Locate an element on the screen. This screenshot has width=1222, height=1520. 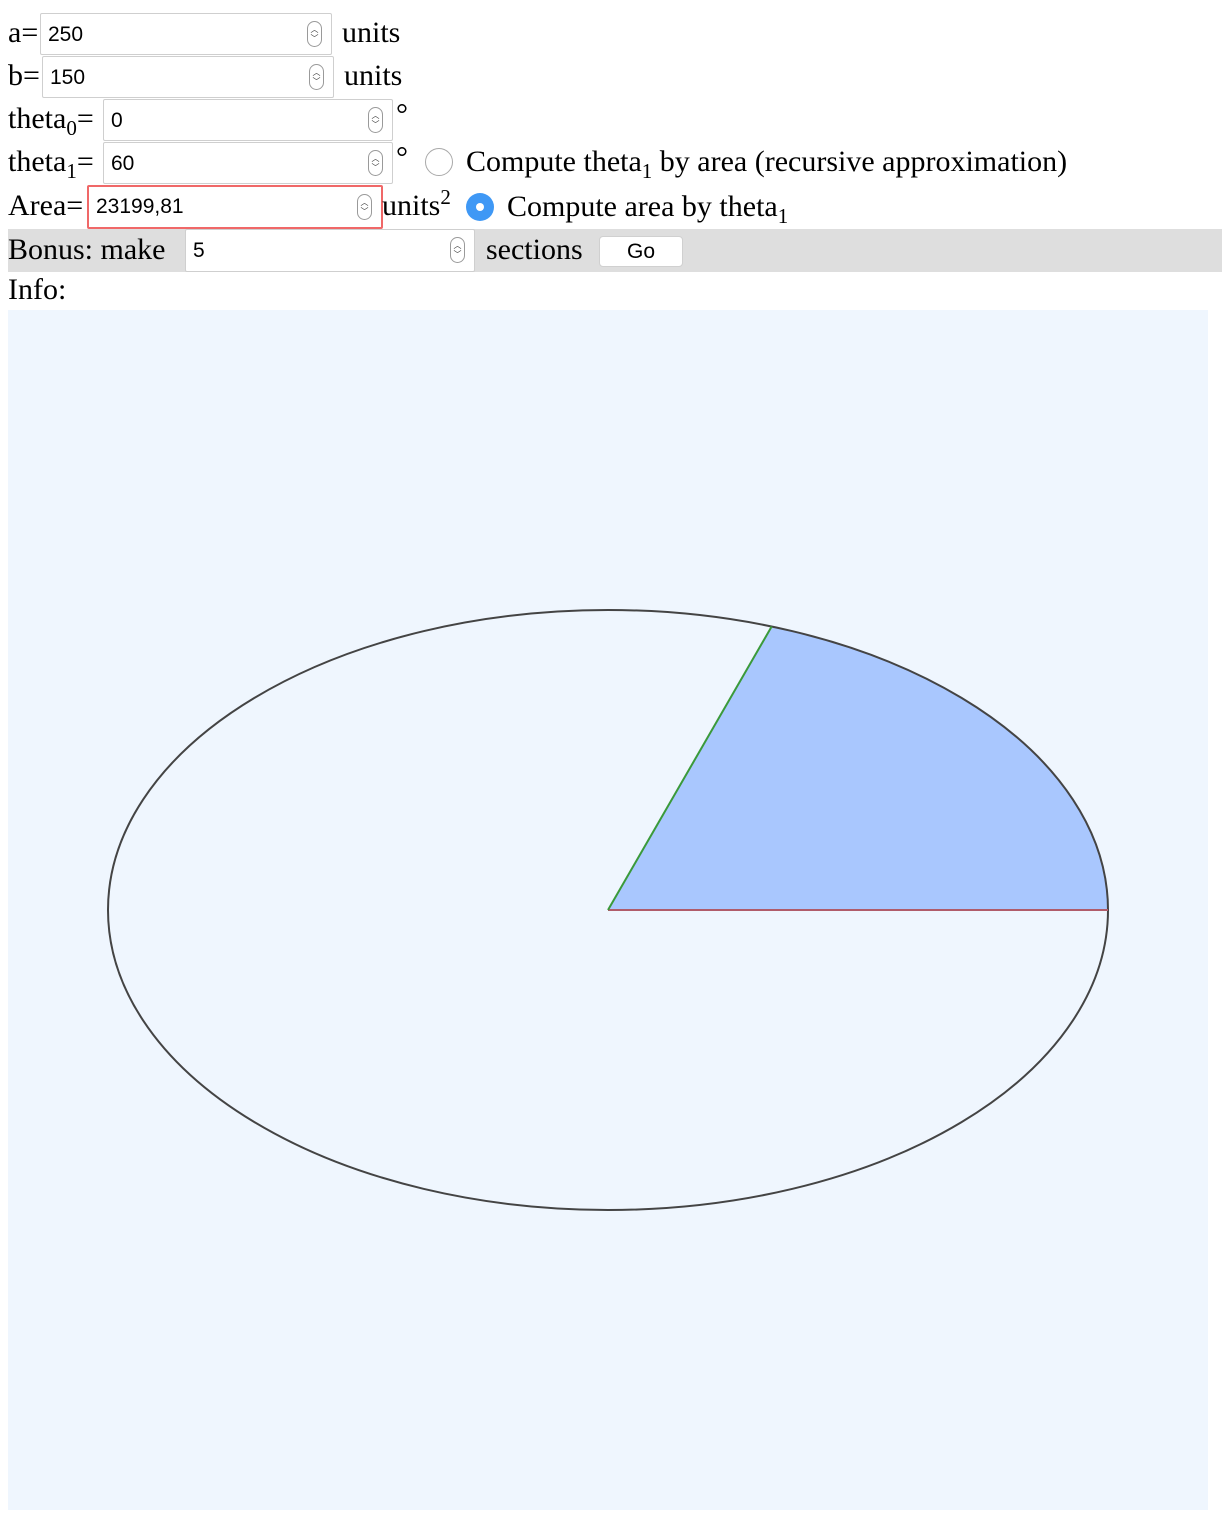
theta0-value: 0 is located at coordinates (117, 120).